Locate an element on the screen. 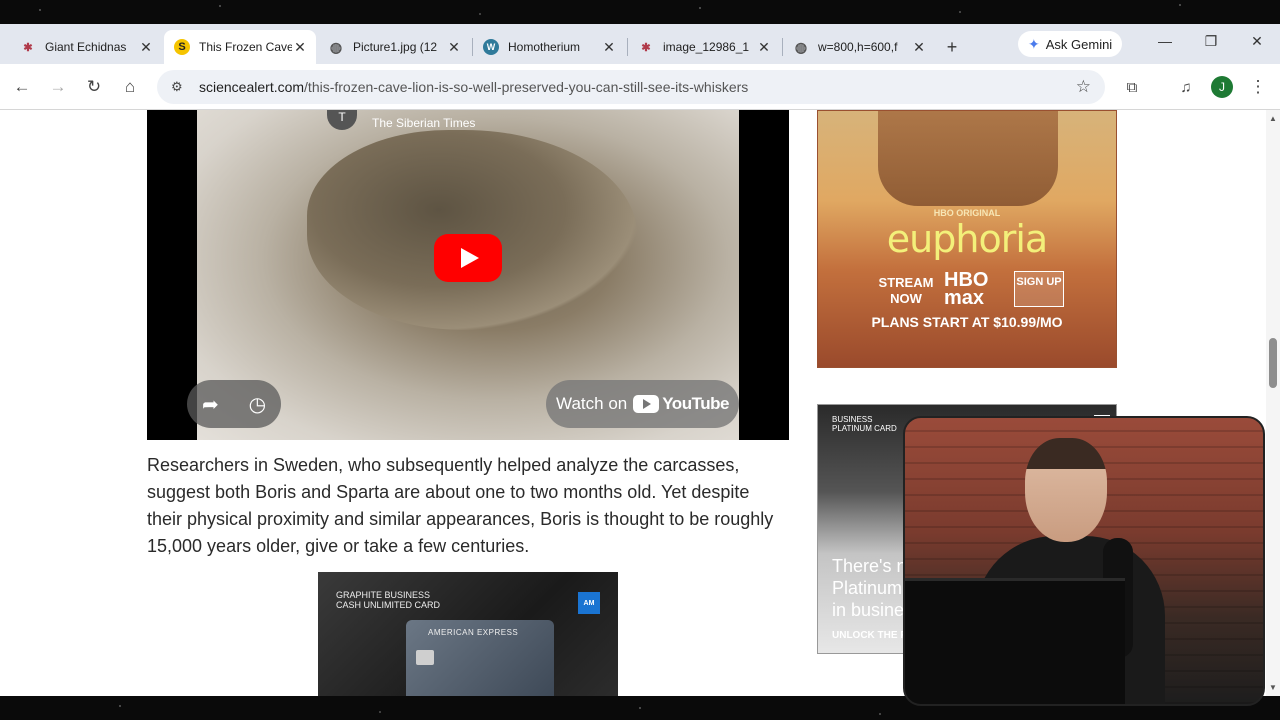 This screenshot has width=1280, height=720. watch-on-youtube-button: Watch on YouTube is located at coordinates (642, 404).